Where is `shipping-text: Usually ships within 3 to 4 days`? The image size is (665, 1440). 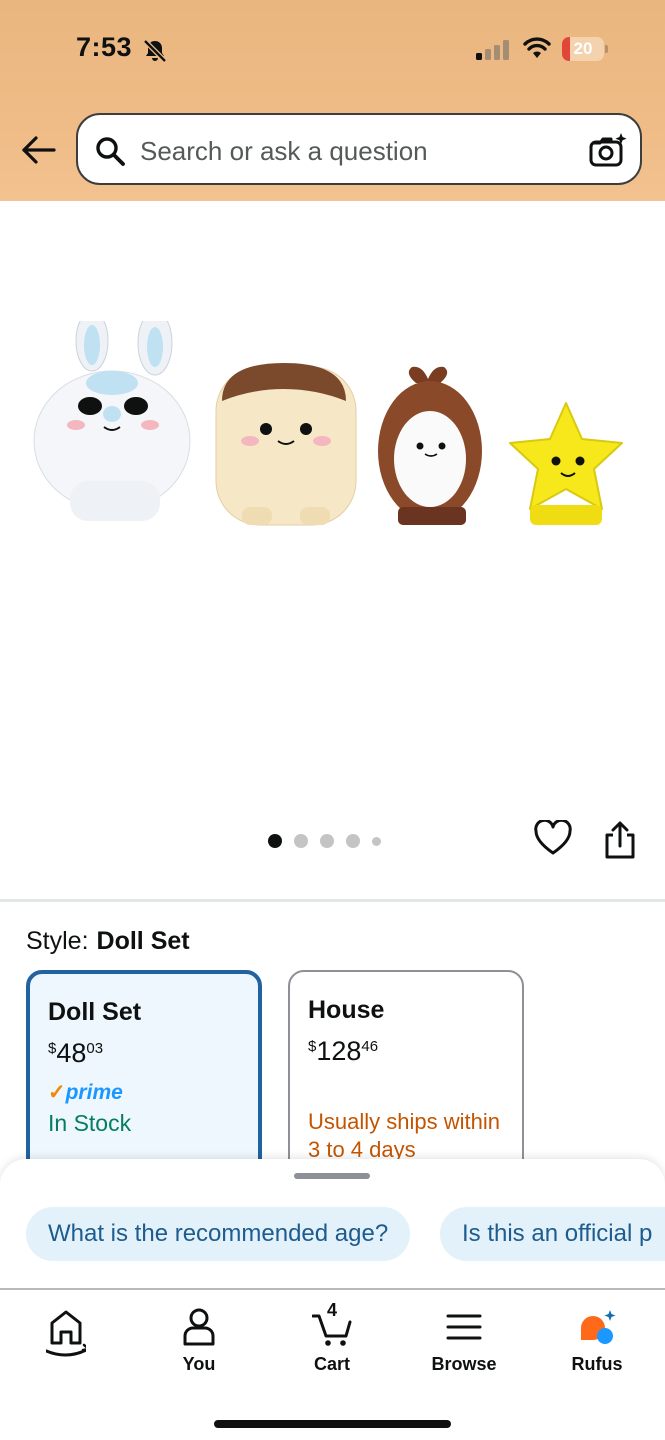 shipping-text: Usually ships within 3 to 4 days is located at coordinates (404, 1135).